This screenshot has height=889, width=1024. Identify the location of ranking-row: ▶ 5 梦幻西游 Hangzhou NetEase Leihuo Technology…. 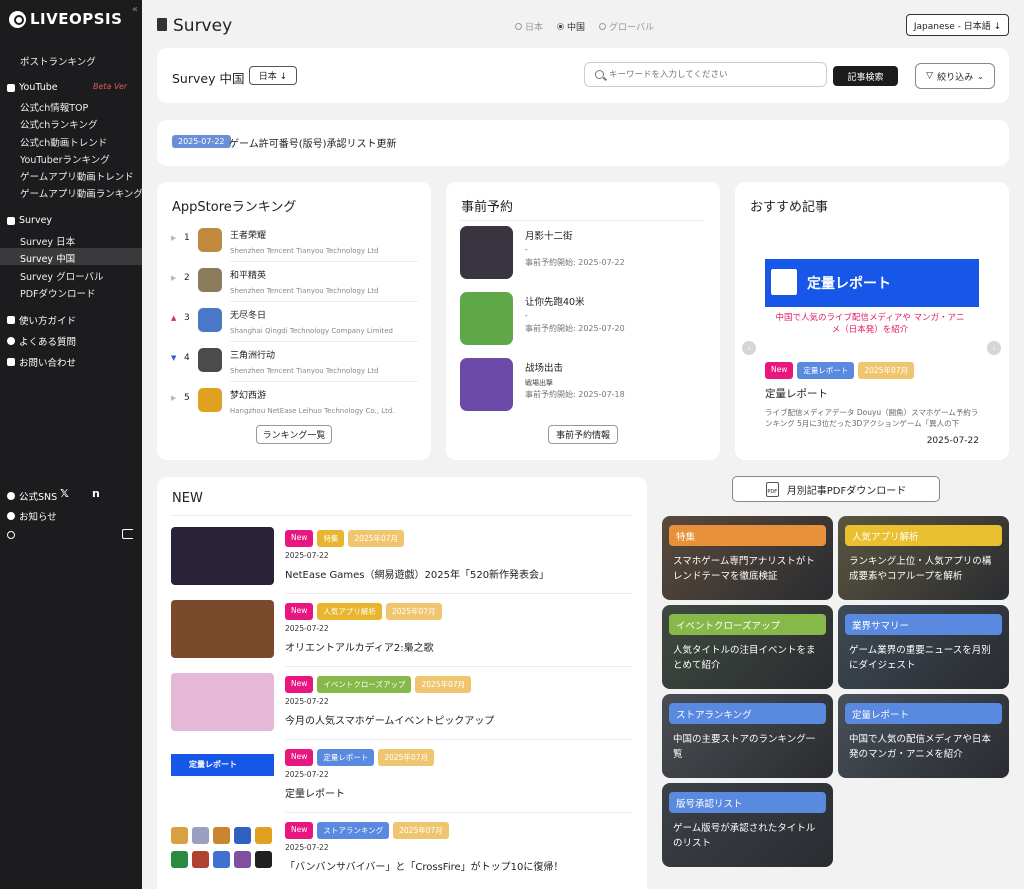
(296, 403).